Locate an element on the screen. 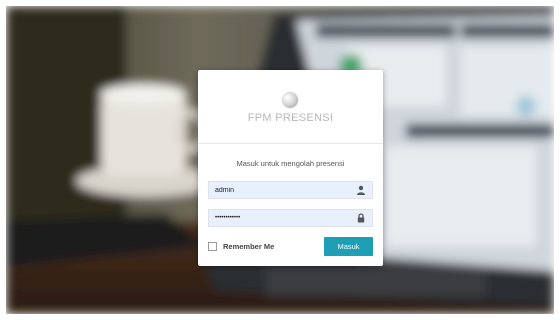 The height and width of the screenshot is (320, 560). password-field is located at coordinates (290, 218).